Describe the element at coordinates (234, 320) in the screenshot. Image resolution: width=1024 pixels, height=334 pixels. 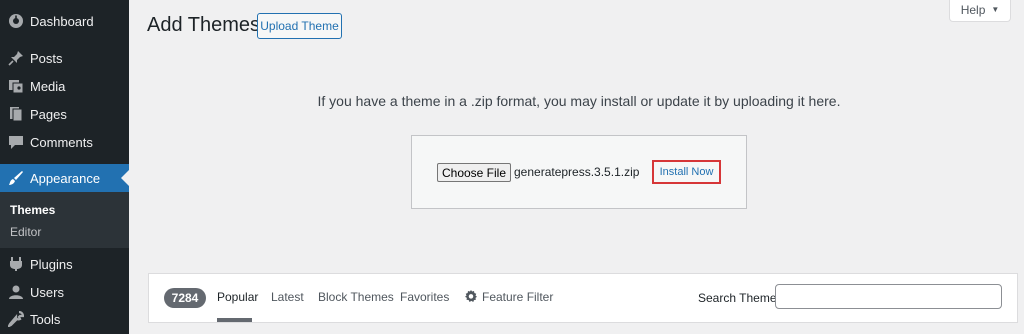
I see `active-tab-indicator` at that location.